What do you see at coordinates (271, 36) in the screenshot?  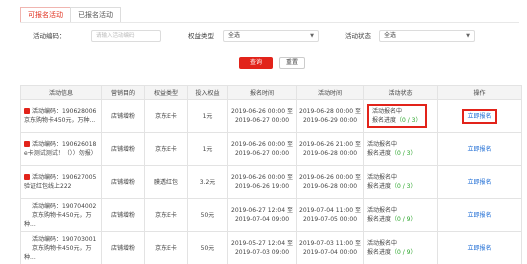 I see `benefit-type-select: 全选 ▼` at bounding box center [271, 36].